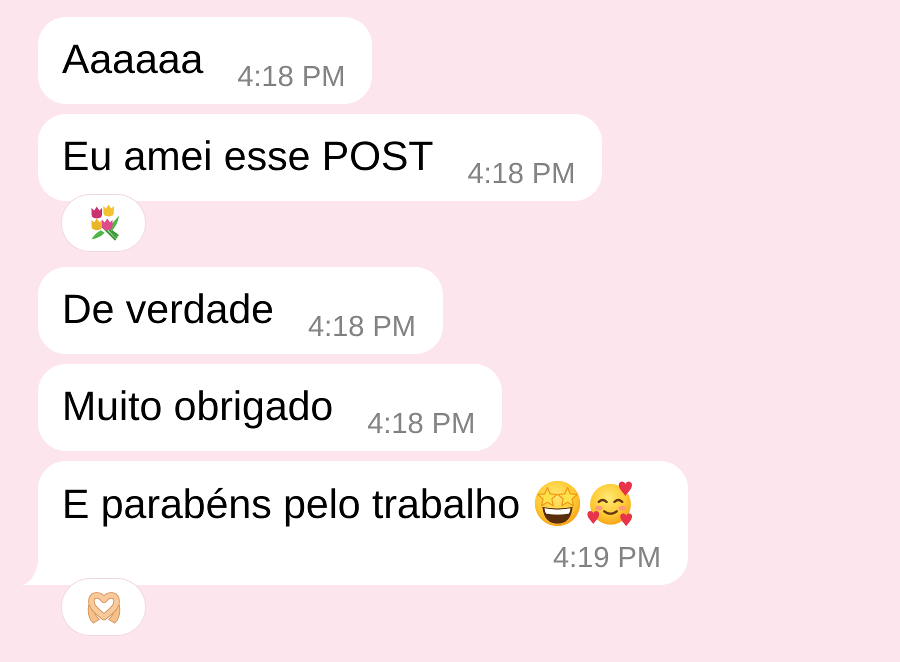 The width and height of the screenshot is (900, 662). Describe the element at coordinates (168, 309) in the screenshot. I see `message-text: De verdade` at that location.